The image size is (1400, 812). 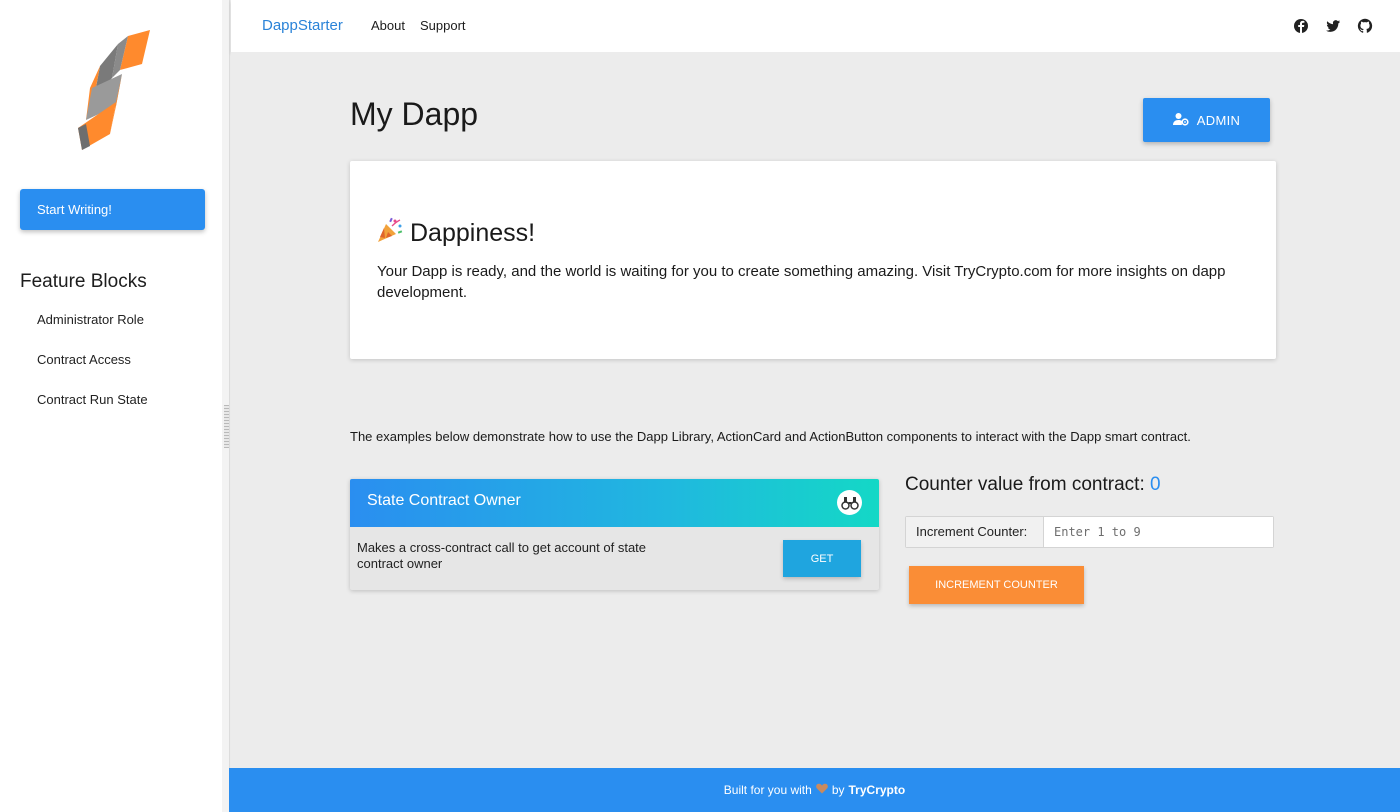 I want to click on party-popper-icon, so click(x=390, y=233).